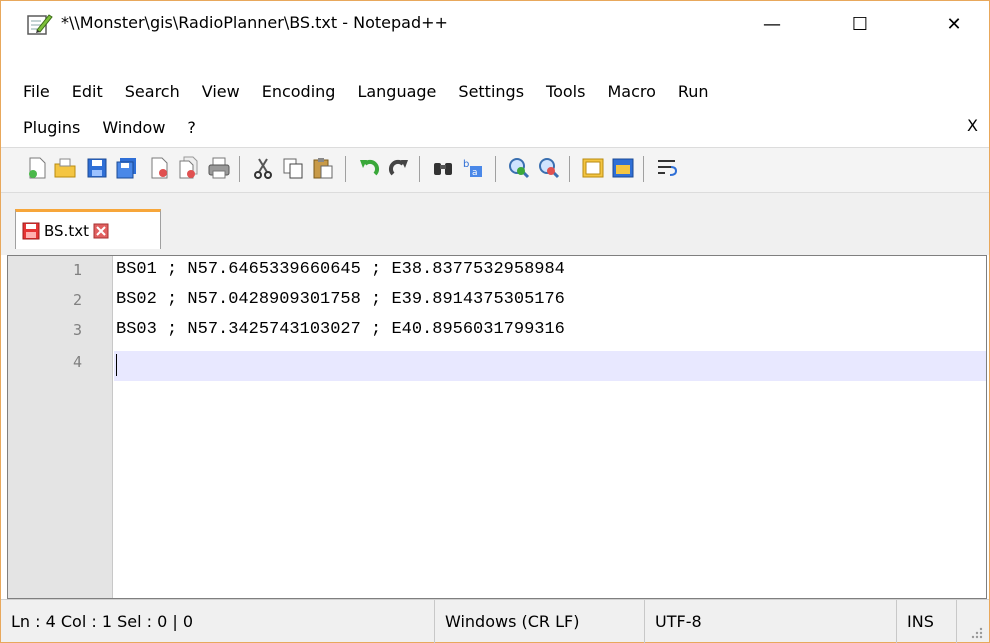 Image resolution: width=990 pixels, height=643 pixels. I want to click on paste-icon, so click(323, 168).